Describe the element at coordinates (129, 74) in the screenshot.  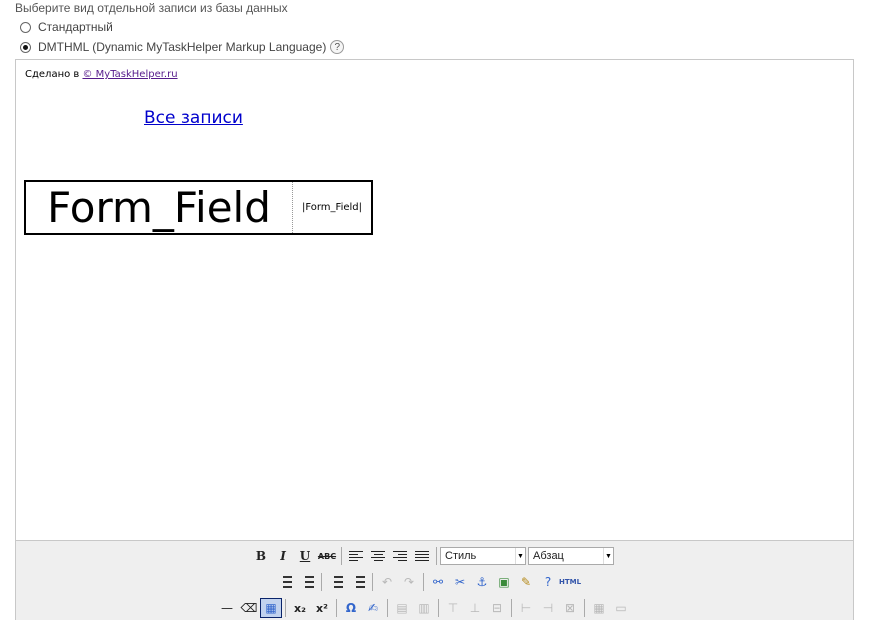
I see `mytaskhelper-link: © MyTaskHelper.ru` at that location.